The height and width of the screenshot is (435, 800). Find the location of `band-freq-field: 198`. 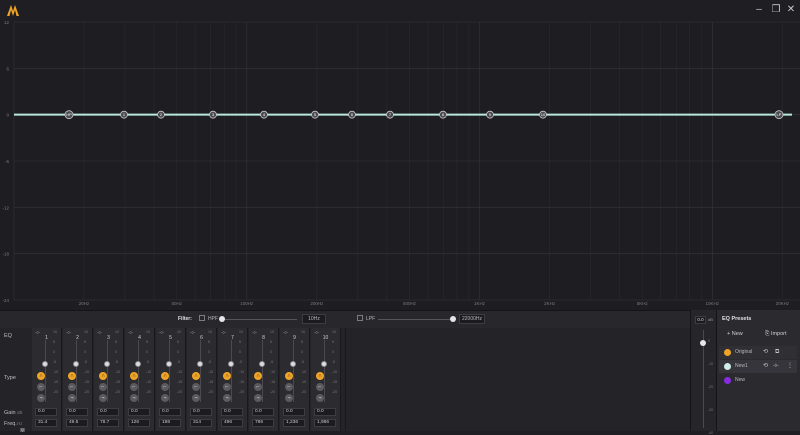

band-freq-field: 198 is located at coordinates (170, 423).